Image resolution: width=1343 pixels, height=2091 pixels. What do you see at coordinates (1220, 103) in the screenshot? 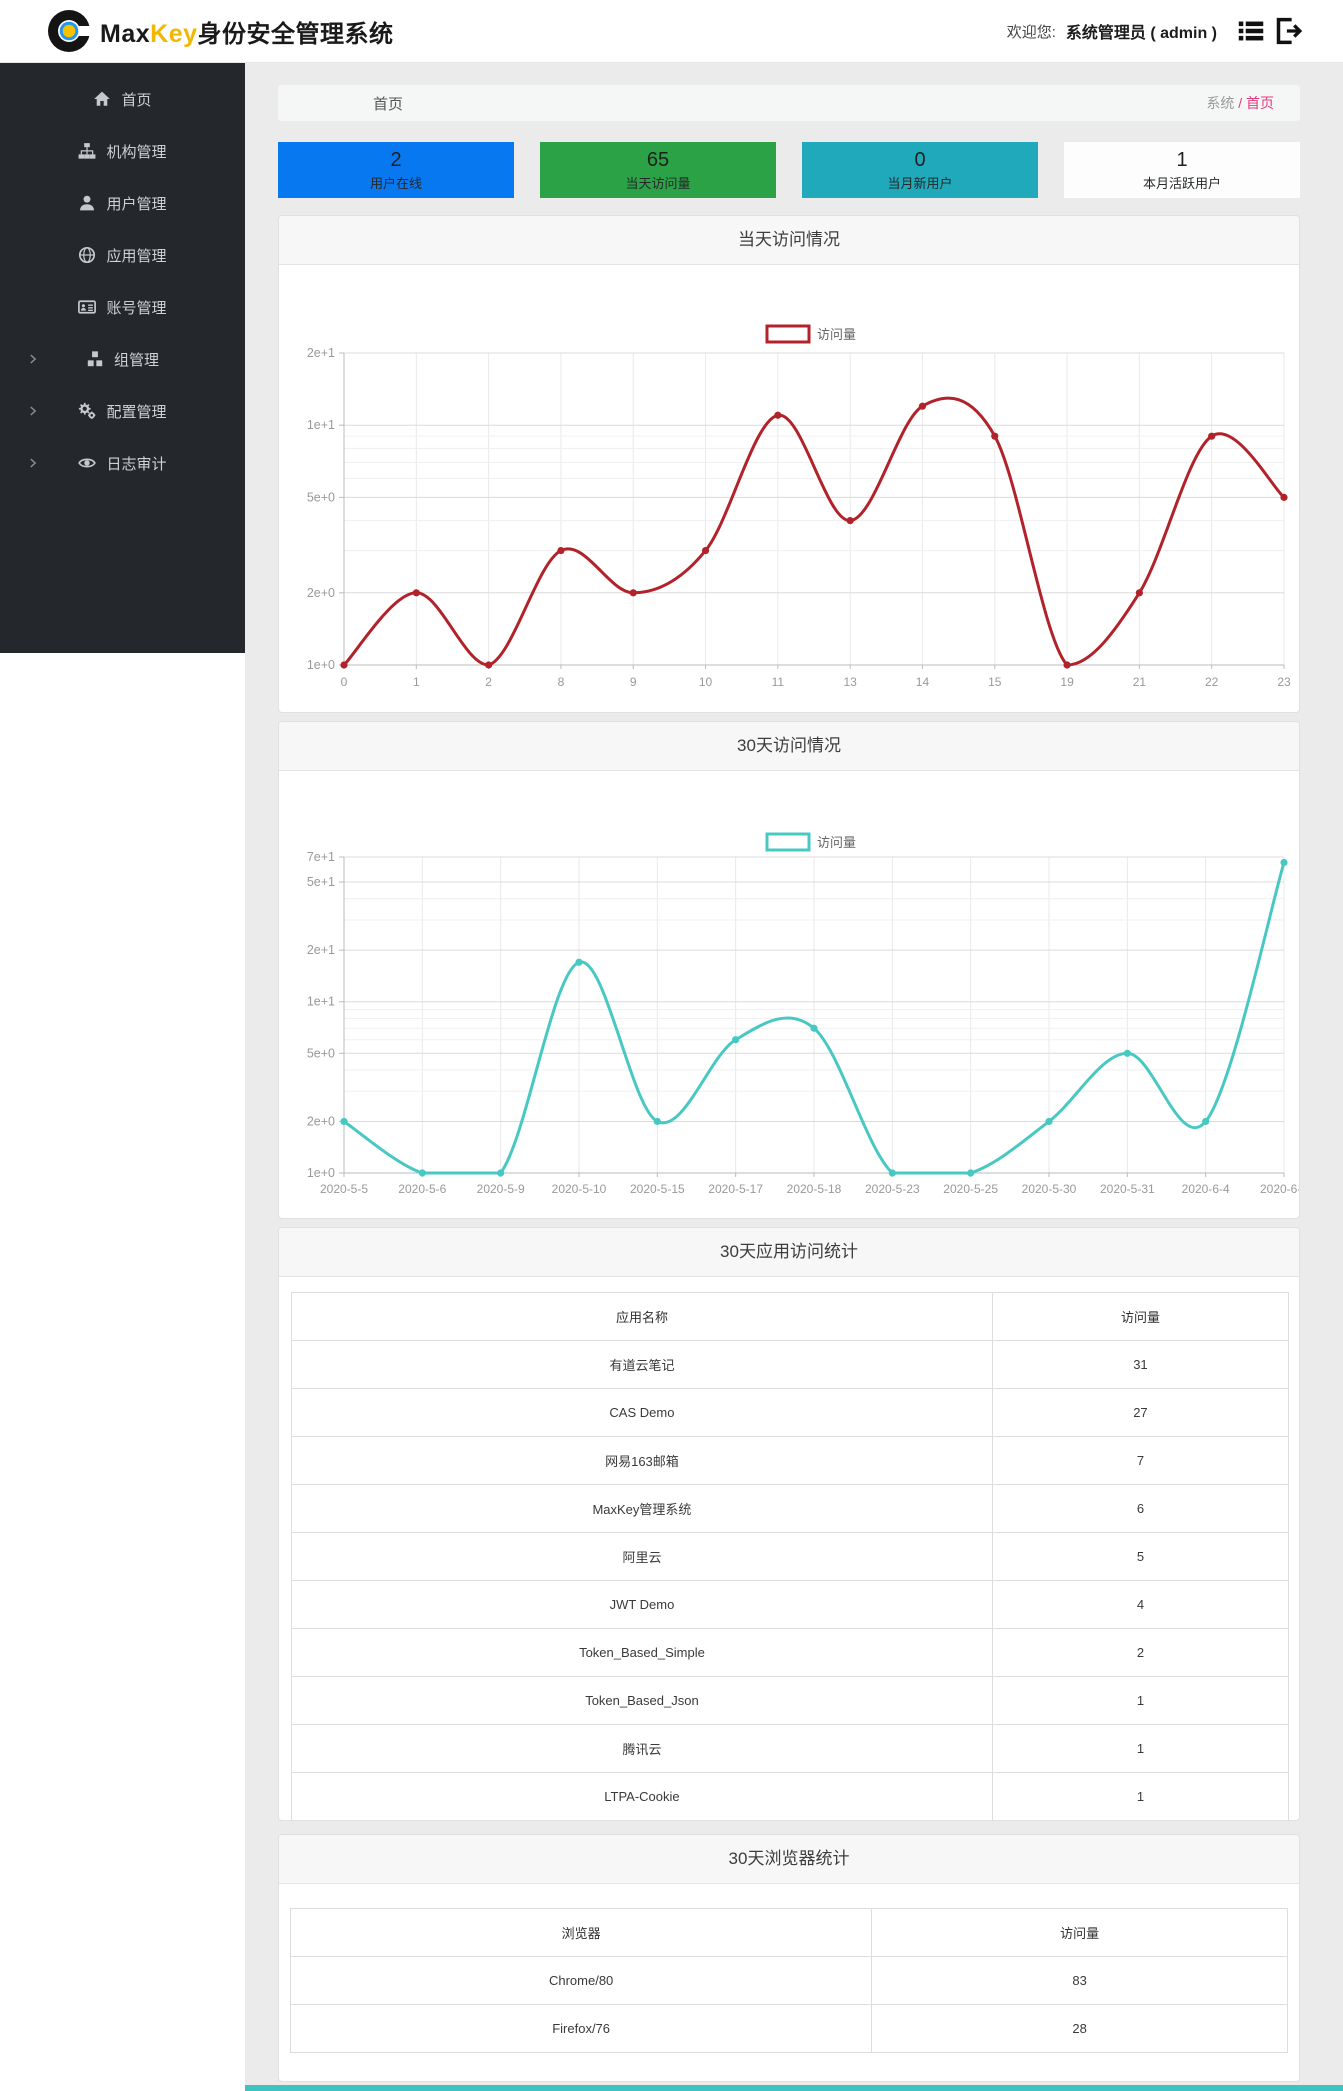
I see `breadcrumb-root-link: 系统` at bounding box center [1220, 103].